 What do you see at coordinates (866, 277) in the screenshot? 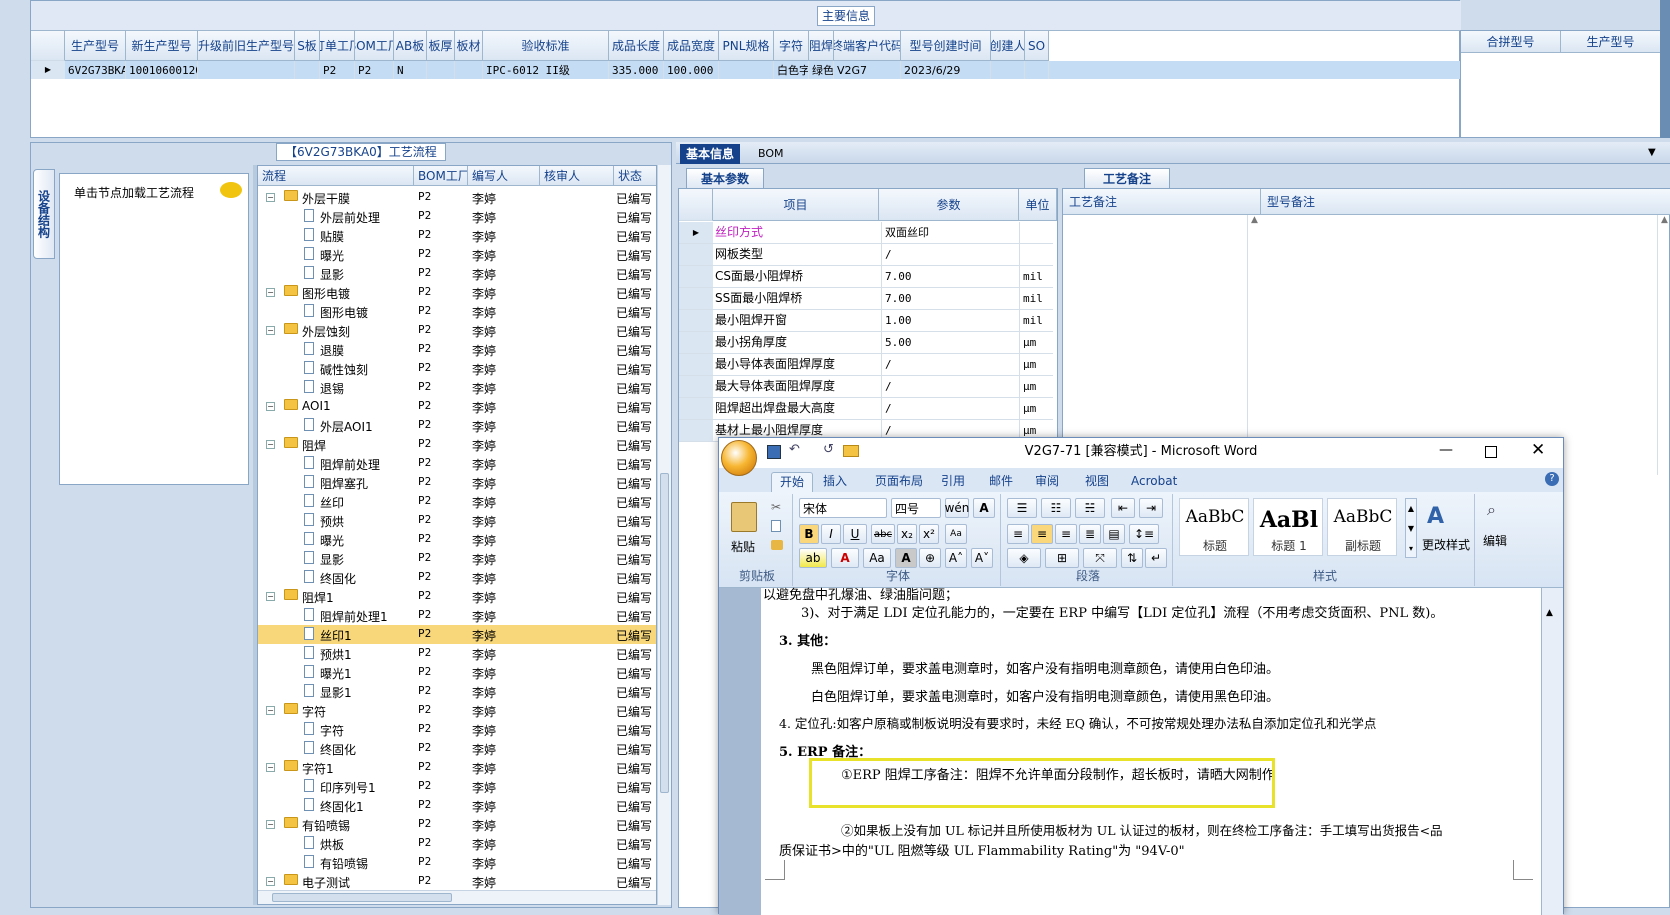
I see `param-row: CS面最小阻焊桥 7.00 mil` at bounding box center [866, 277].